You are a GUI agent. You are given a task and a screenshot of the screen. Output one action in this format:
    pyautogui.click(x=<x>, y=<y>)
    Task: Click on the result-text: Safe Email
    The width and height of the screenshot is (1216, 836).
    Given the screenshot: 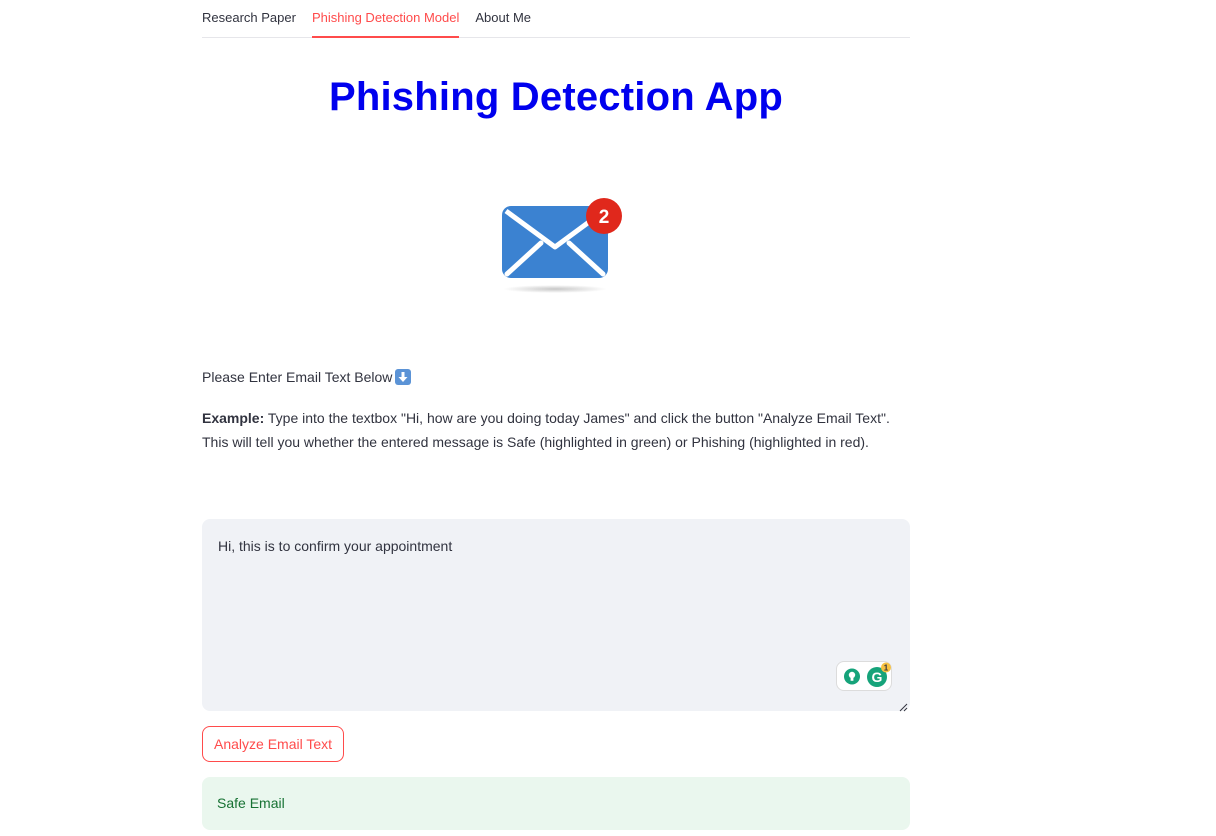 What is the action you would take?
    pyautogui.click(x=251, y=803)
    